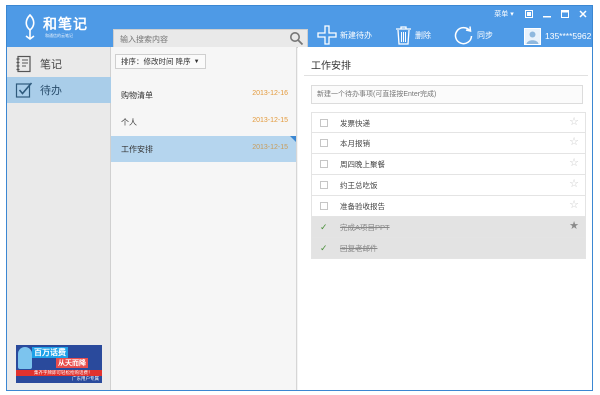 Image resolution: width=600 pixels, height=395 pixels. Describe the element at coordinates (296, 38) in the screenshot. I see `search-icon` at that location.